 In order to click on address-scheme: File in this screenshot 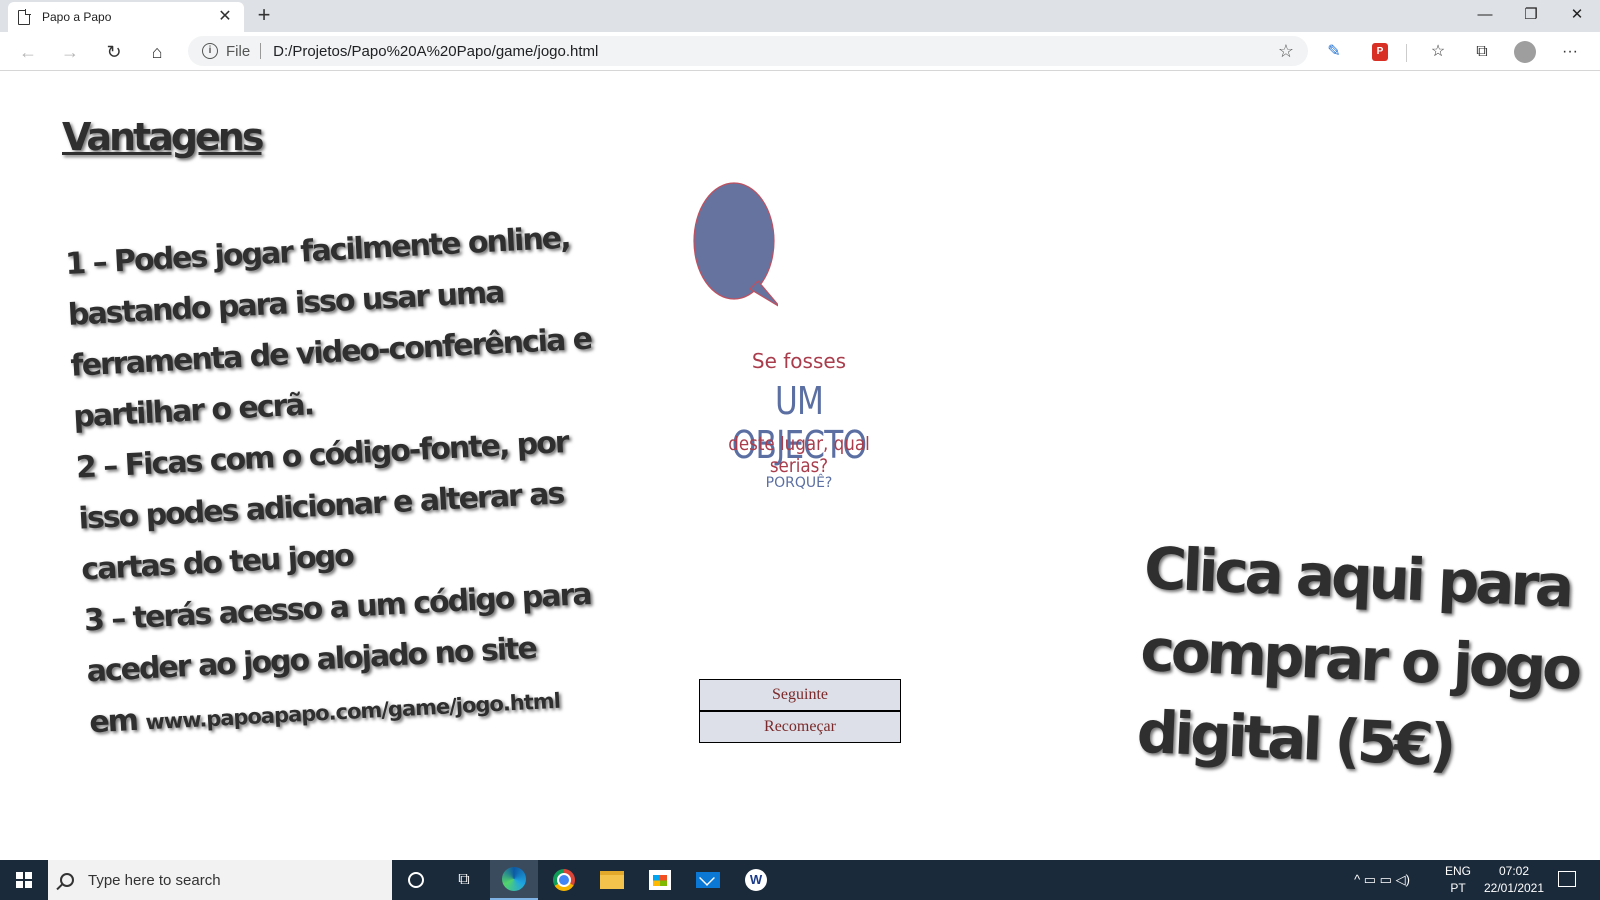, I will do `click(238, 51)`.